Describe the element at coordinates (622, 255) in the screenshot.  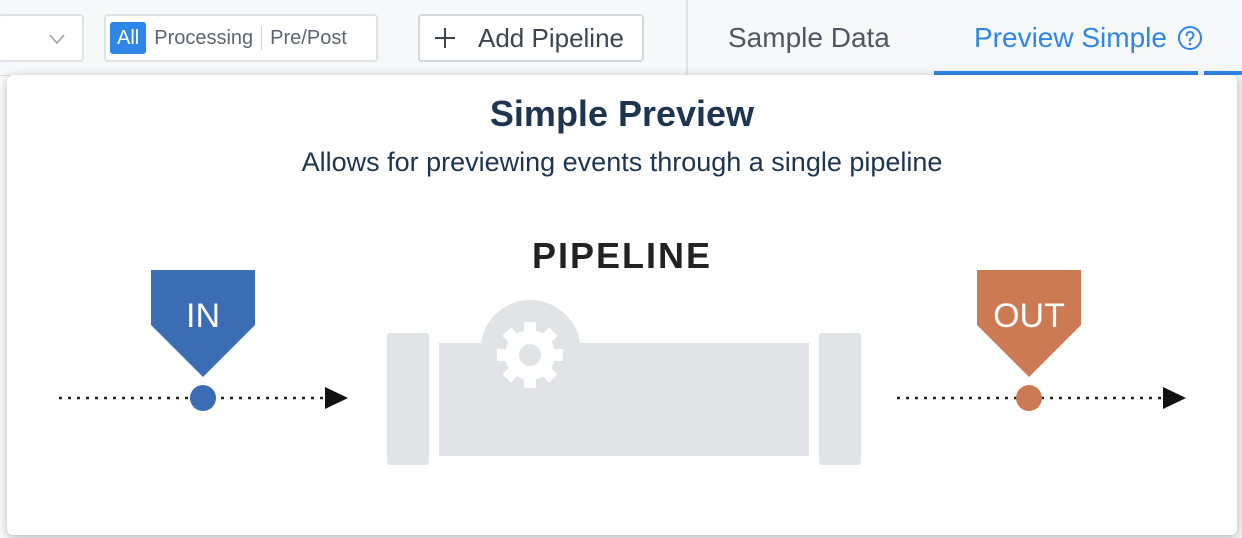
I see `pipeline-label: PIPELINE` at that location.